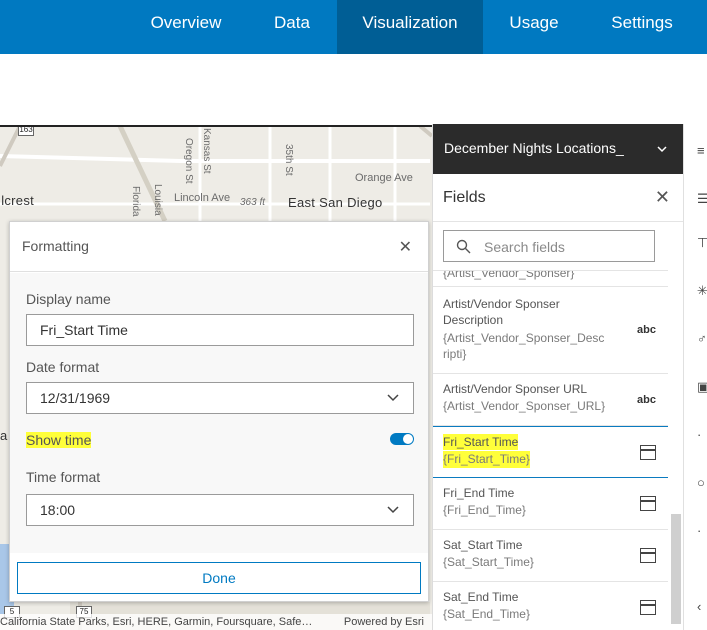  Describe the element at coordinates (486, 614) in the screenshot. I see `field-expression: {Sat_End_Time}` at that location.